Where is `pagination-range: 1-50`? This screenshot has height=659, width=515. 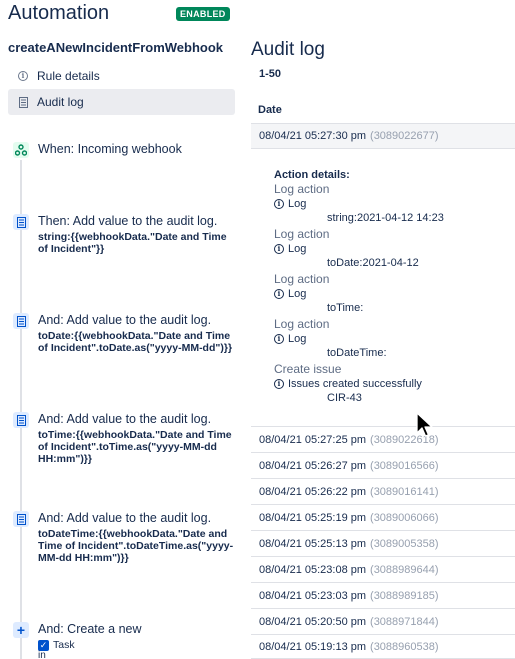
pagination-range: 1-50 is located at coordinates (270, 74).